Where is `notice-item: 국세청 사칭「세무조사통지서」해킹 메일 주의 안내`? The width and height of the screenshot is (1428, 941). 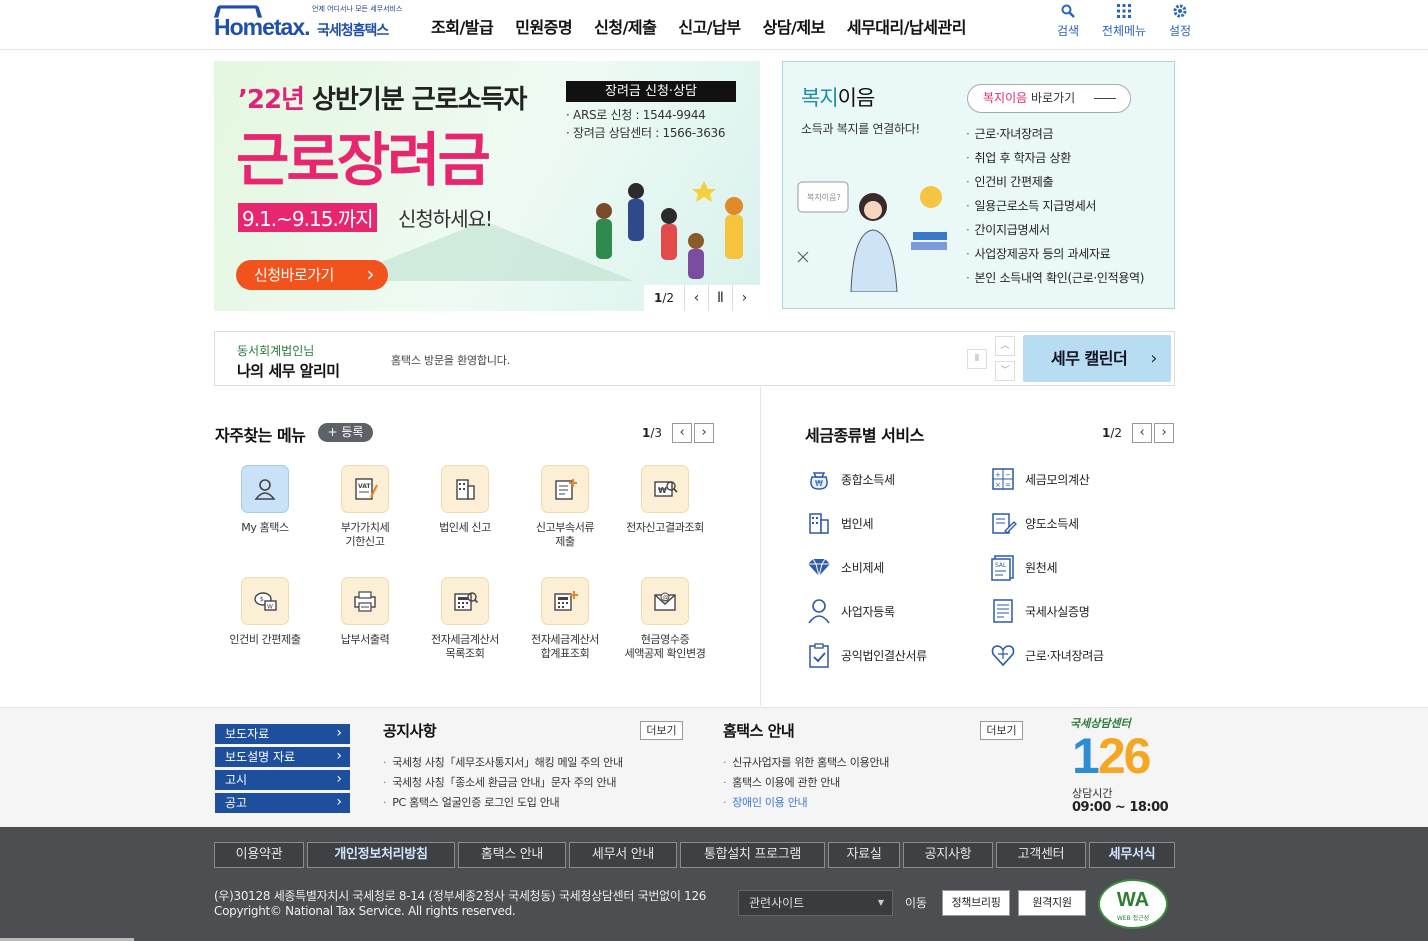
notice-item: 국세청 사칭「세무조사통지서」해킹 메일 주의 안내 is located at coordinates (503, 763).